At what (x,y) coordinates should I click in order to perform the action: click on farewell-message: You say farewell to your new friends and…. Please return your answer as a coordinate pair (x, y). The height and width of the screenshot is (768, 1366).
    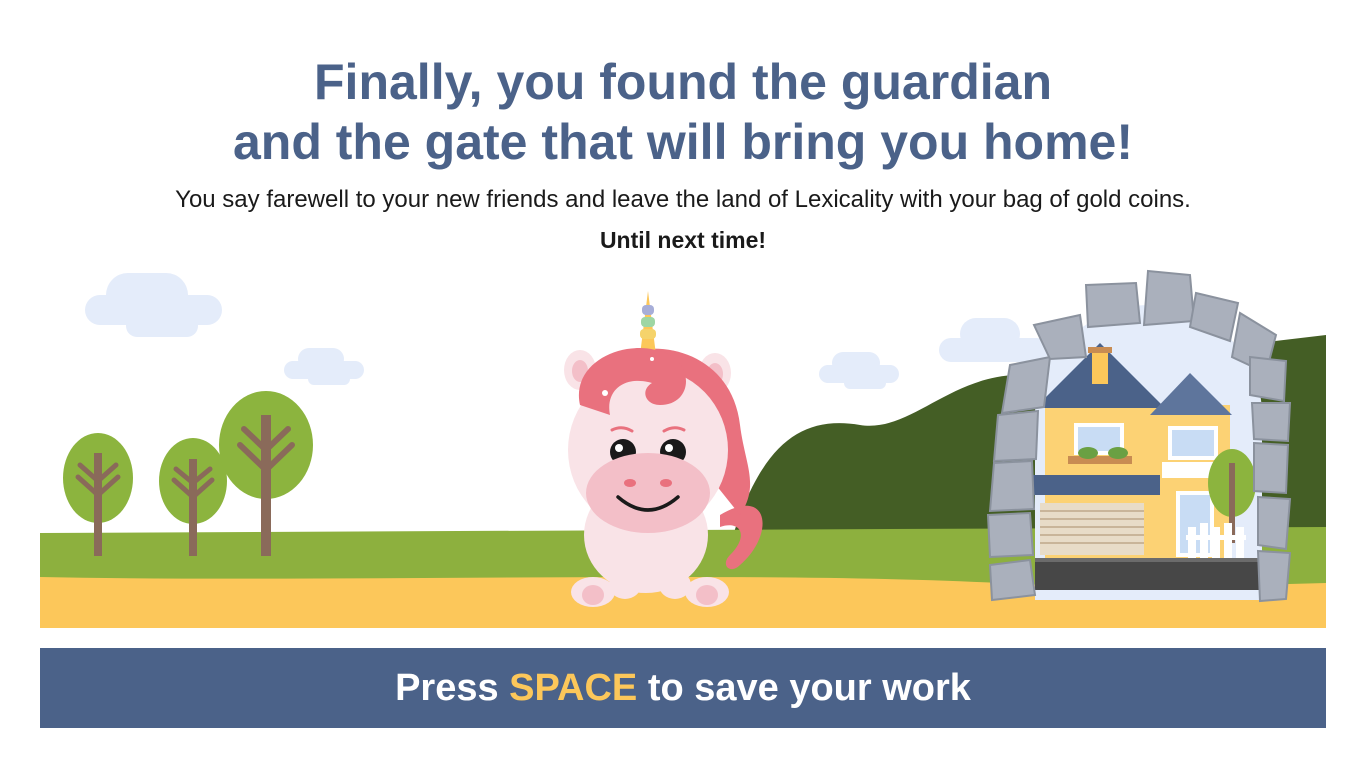
    Looking at the image, I should click on (683, 199).